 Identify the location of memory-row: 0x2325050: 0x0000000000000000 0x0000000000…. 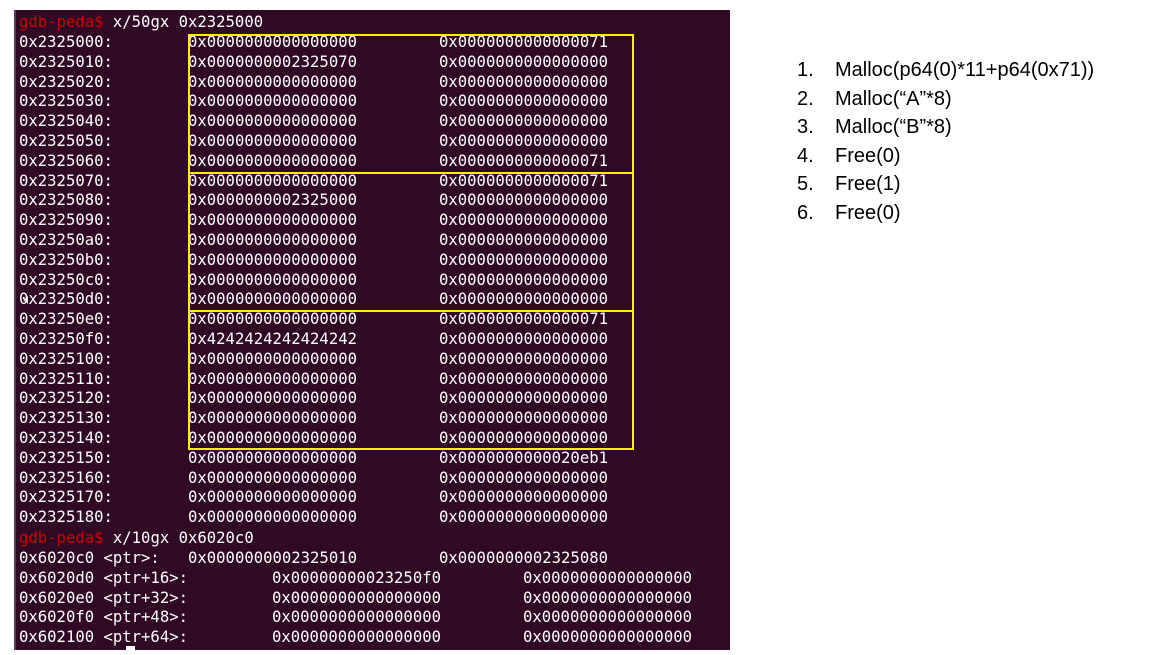
(372, 141).